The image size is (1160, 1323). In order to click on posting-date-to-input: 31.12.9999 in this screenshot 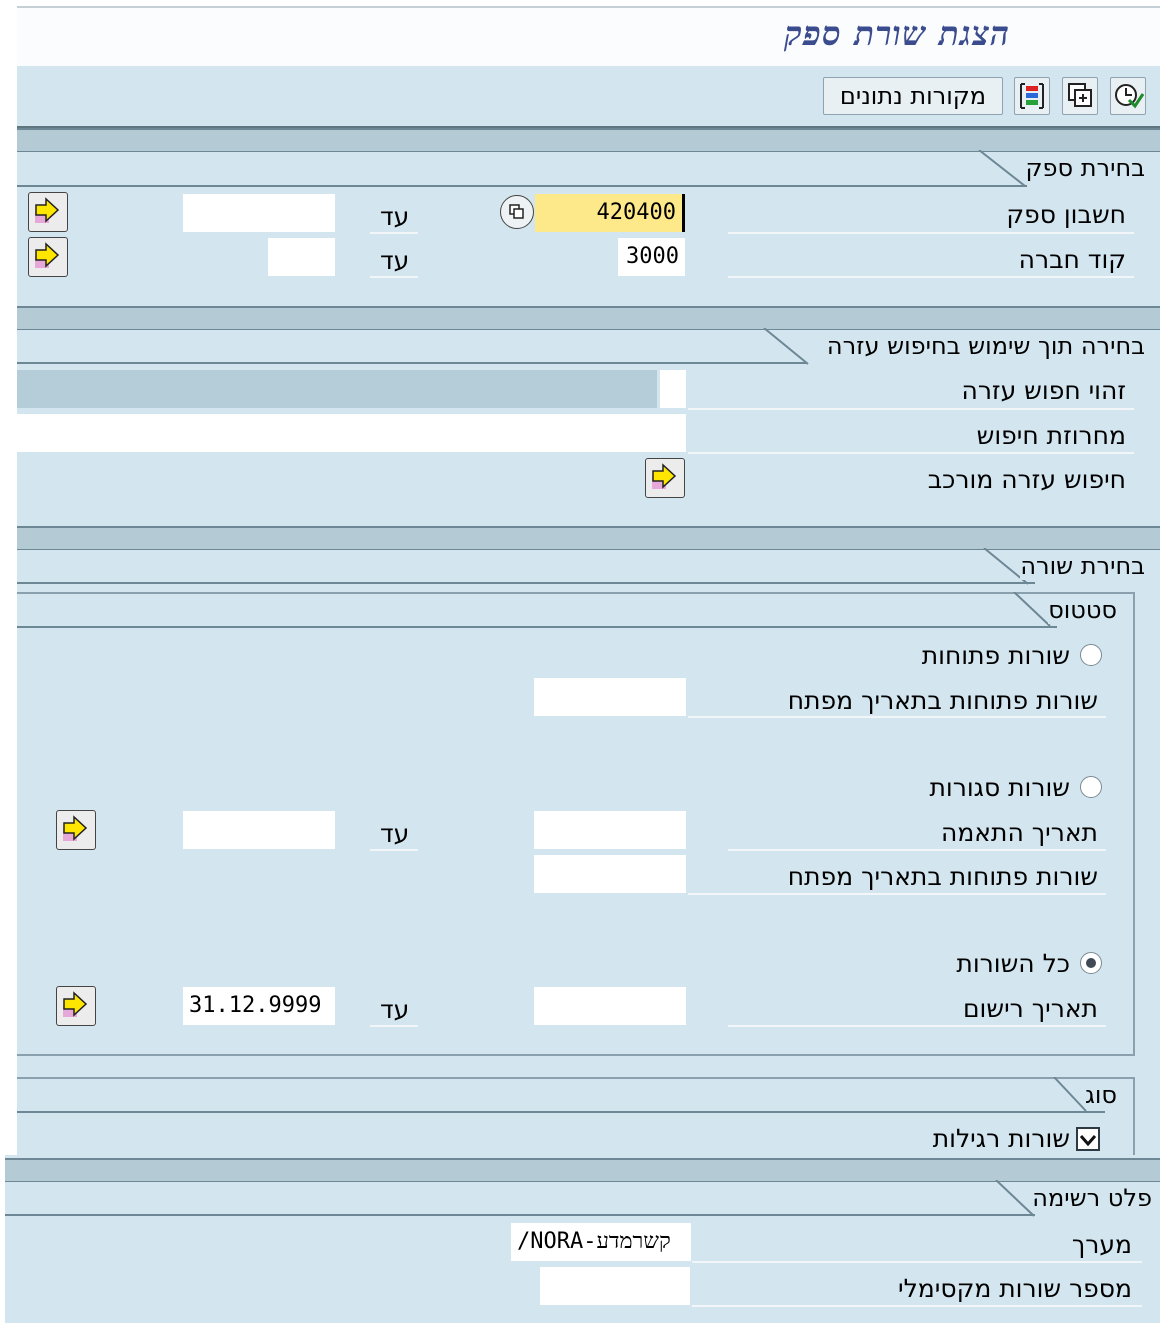, I will do `click(259, 1006)`.